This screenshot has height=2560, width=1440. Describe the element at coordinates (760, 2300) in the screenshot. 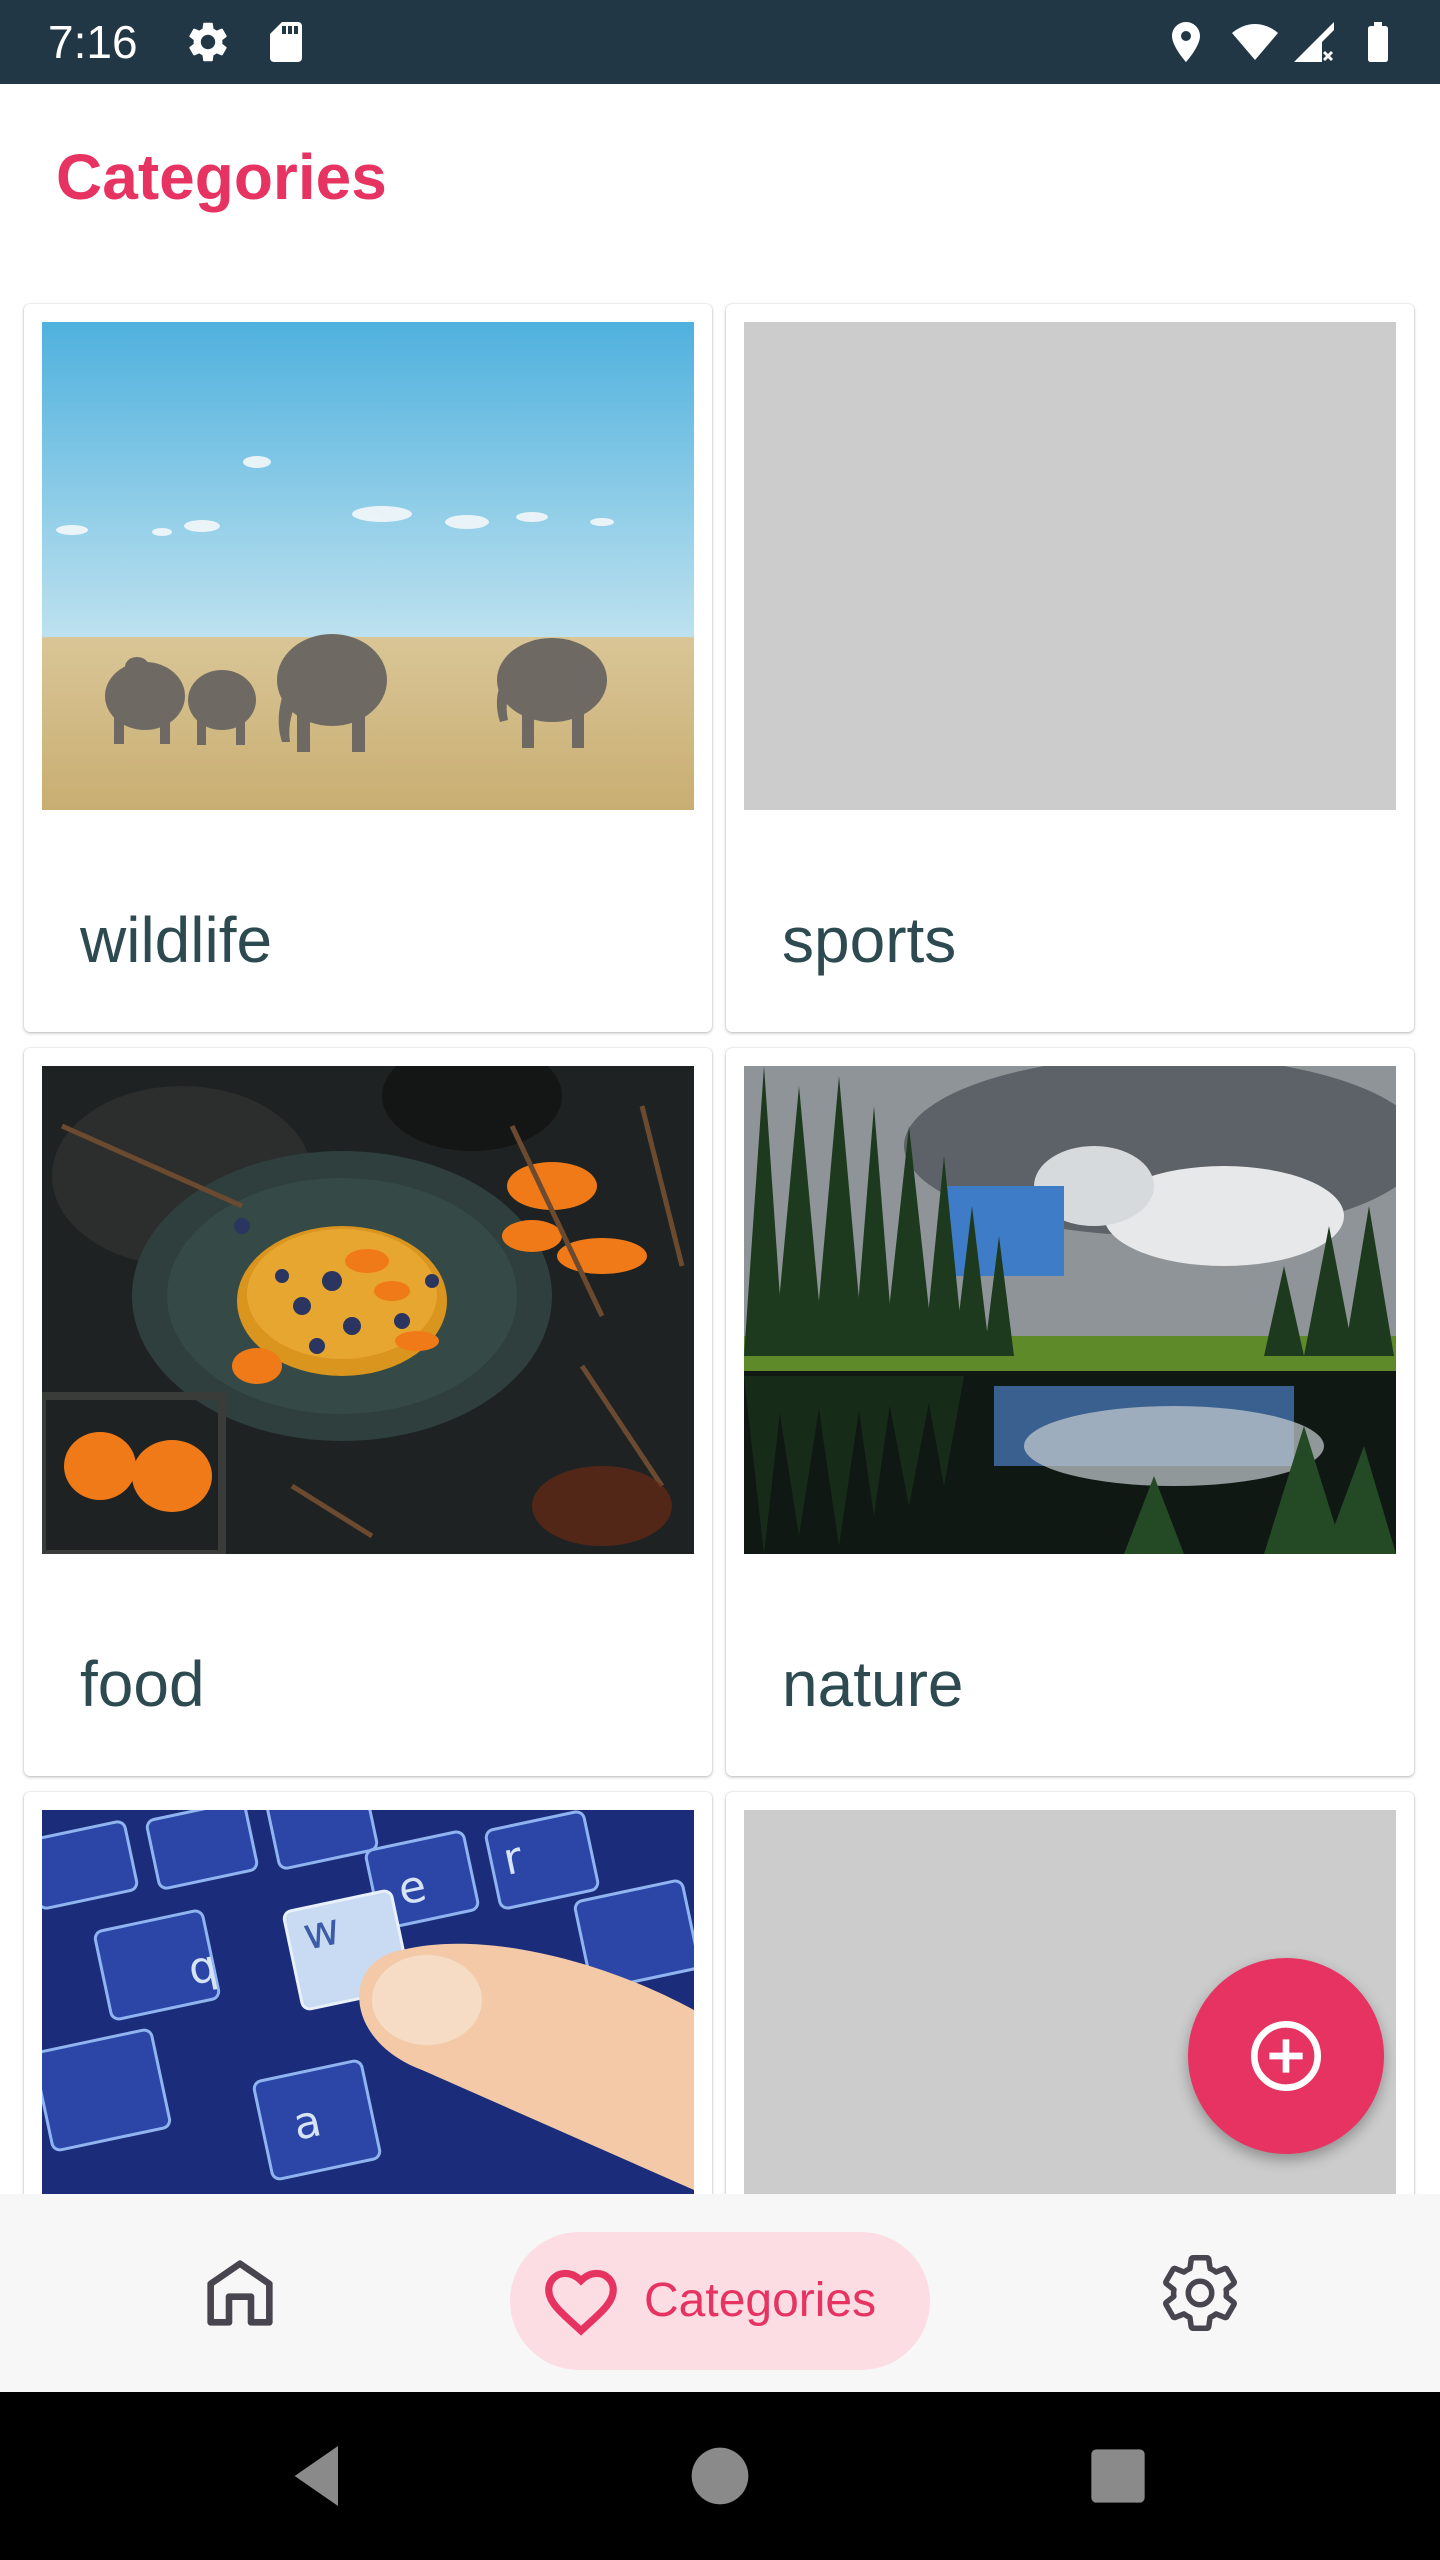

I see `nav-categories-label: Categories` at that location.